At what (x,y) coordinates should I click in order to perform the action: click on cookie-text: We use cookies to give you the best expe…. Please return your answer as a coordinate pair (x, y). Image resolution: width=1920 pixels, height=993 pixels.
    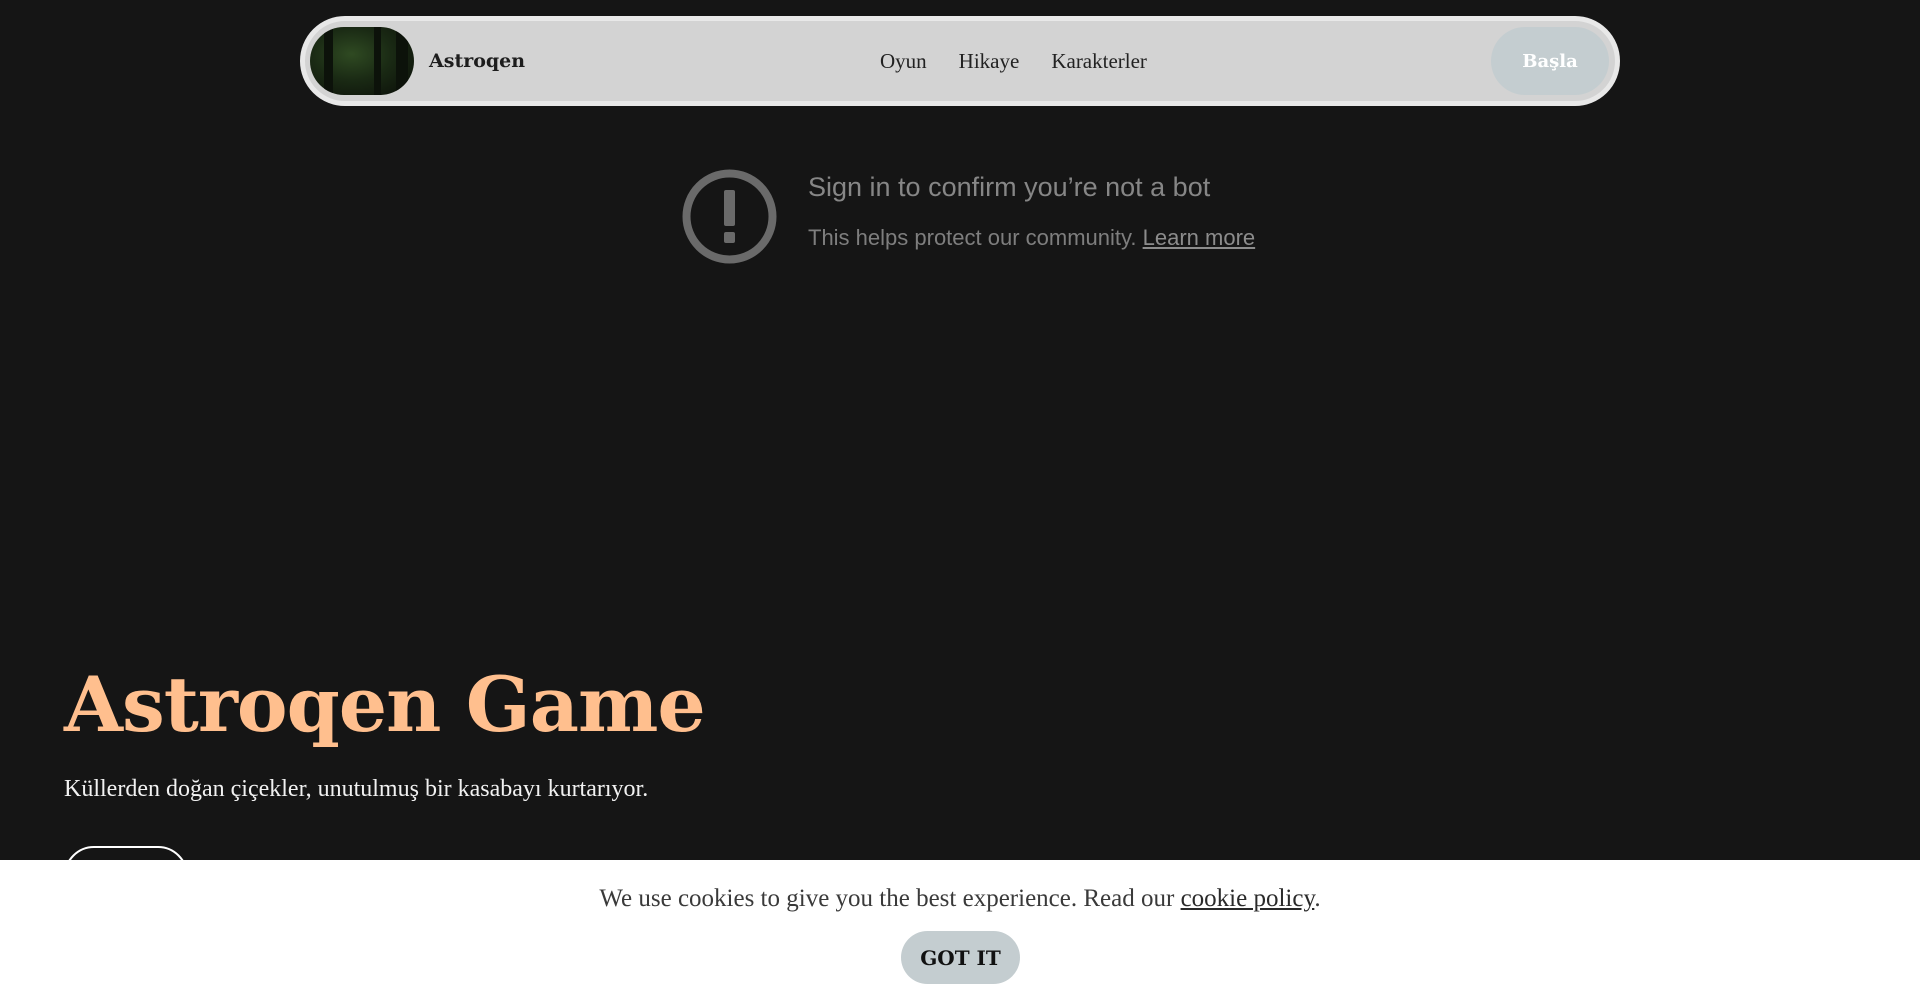
    Looking at the image, I should click on (960, 899).